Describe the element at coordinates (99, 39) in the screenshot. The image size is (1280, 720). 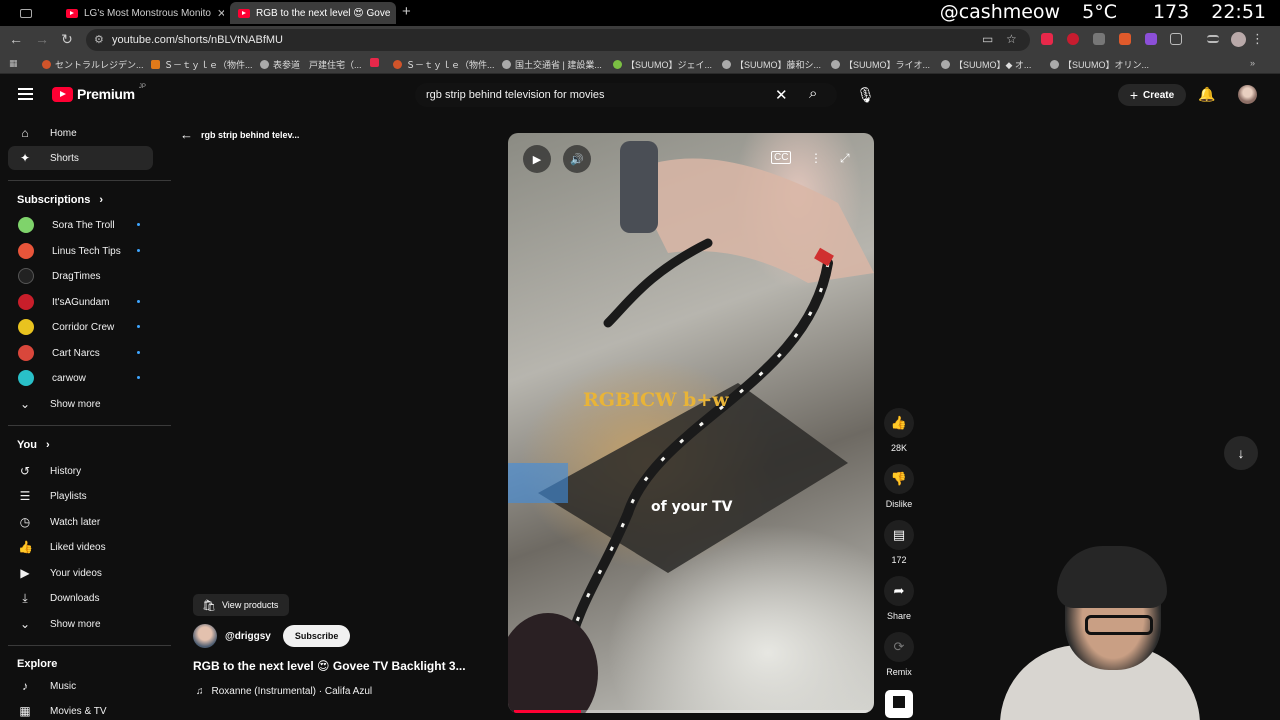
I see `site-info-icon: ⚙` at that location.